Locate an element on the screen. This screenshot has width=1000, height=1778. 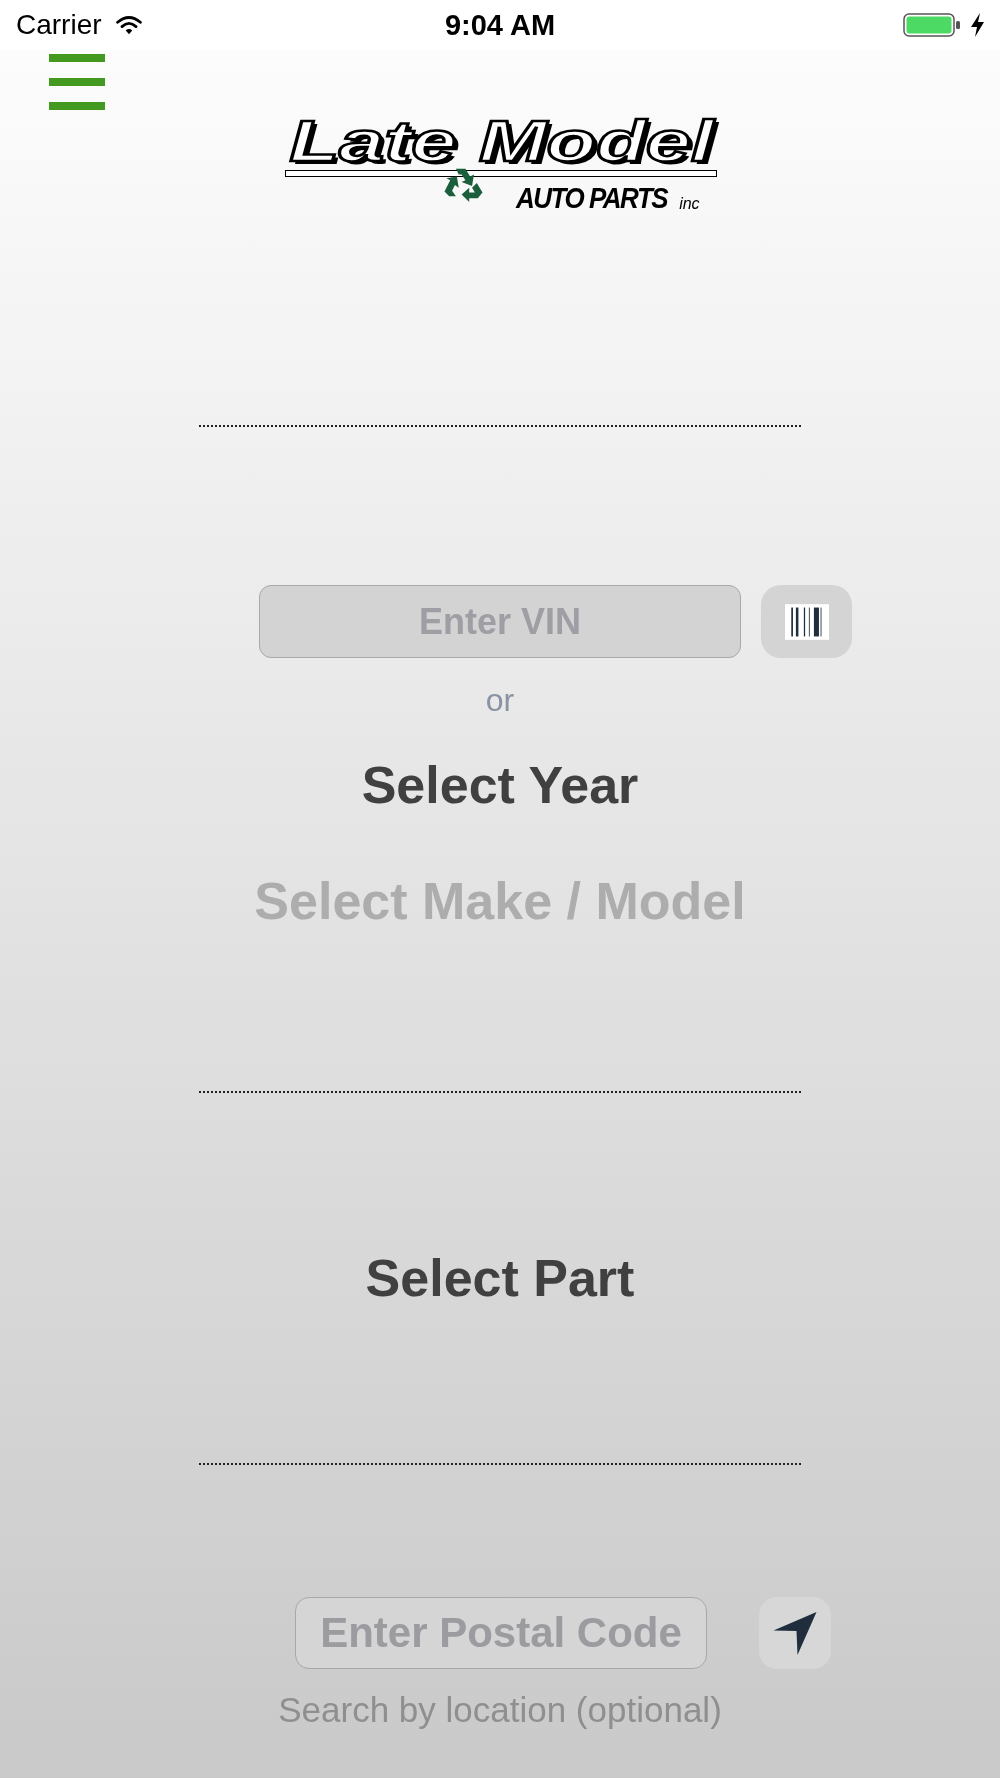
charging-bolt-icon is located at coordinates (977, 25).